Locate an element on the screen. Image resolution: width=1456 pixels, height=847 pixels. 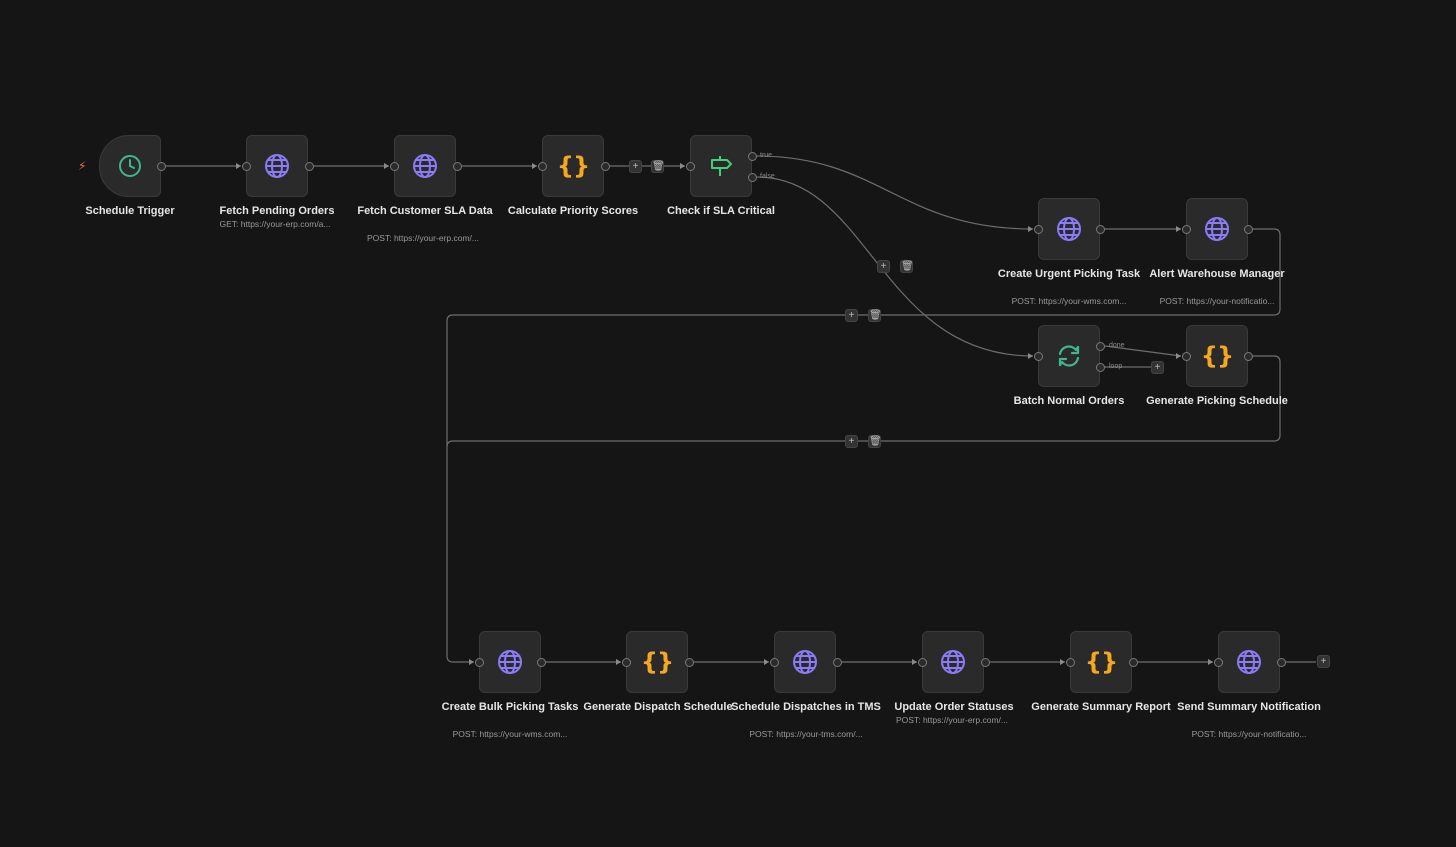
output-label-done: done is located at coordinates (1117, 345).